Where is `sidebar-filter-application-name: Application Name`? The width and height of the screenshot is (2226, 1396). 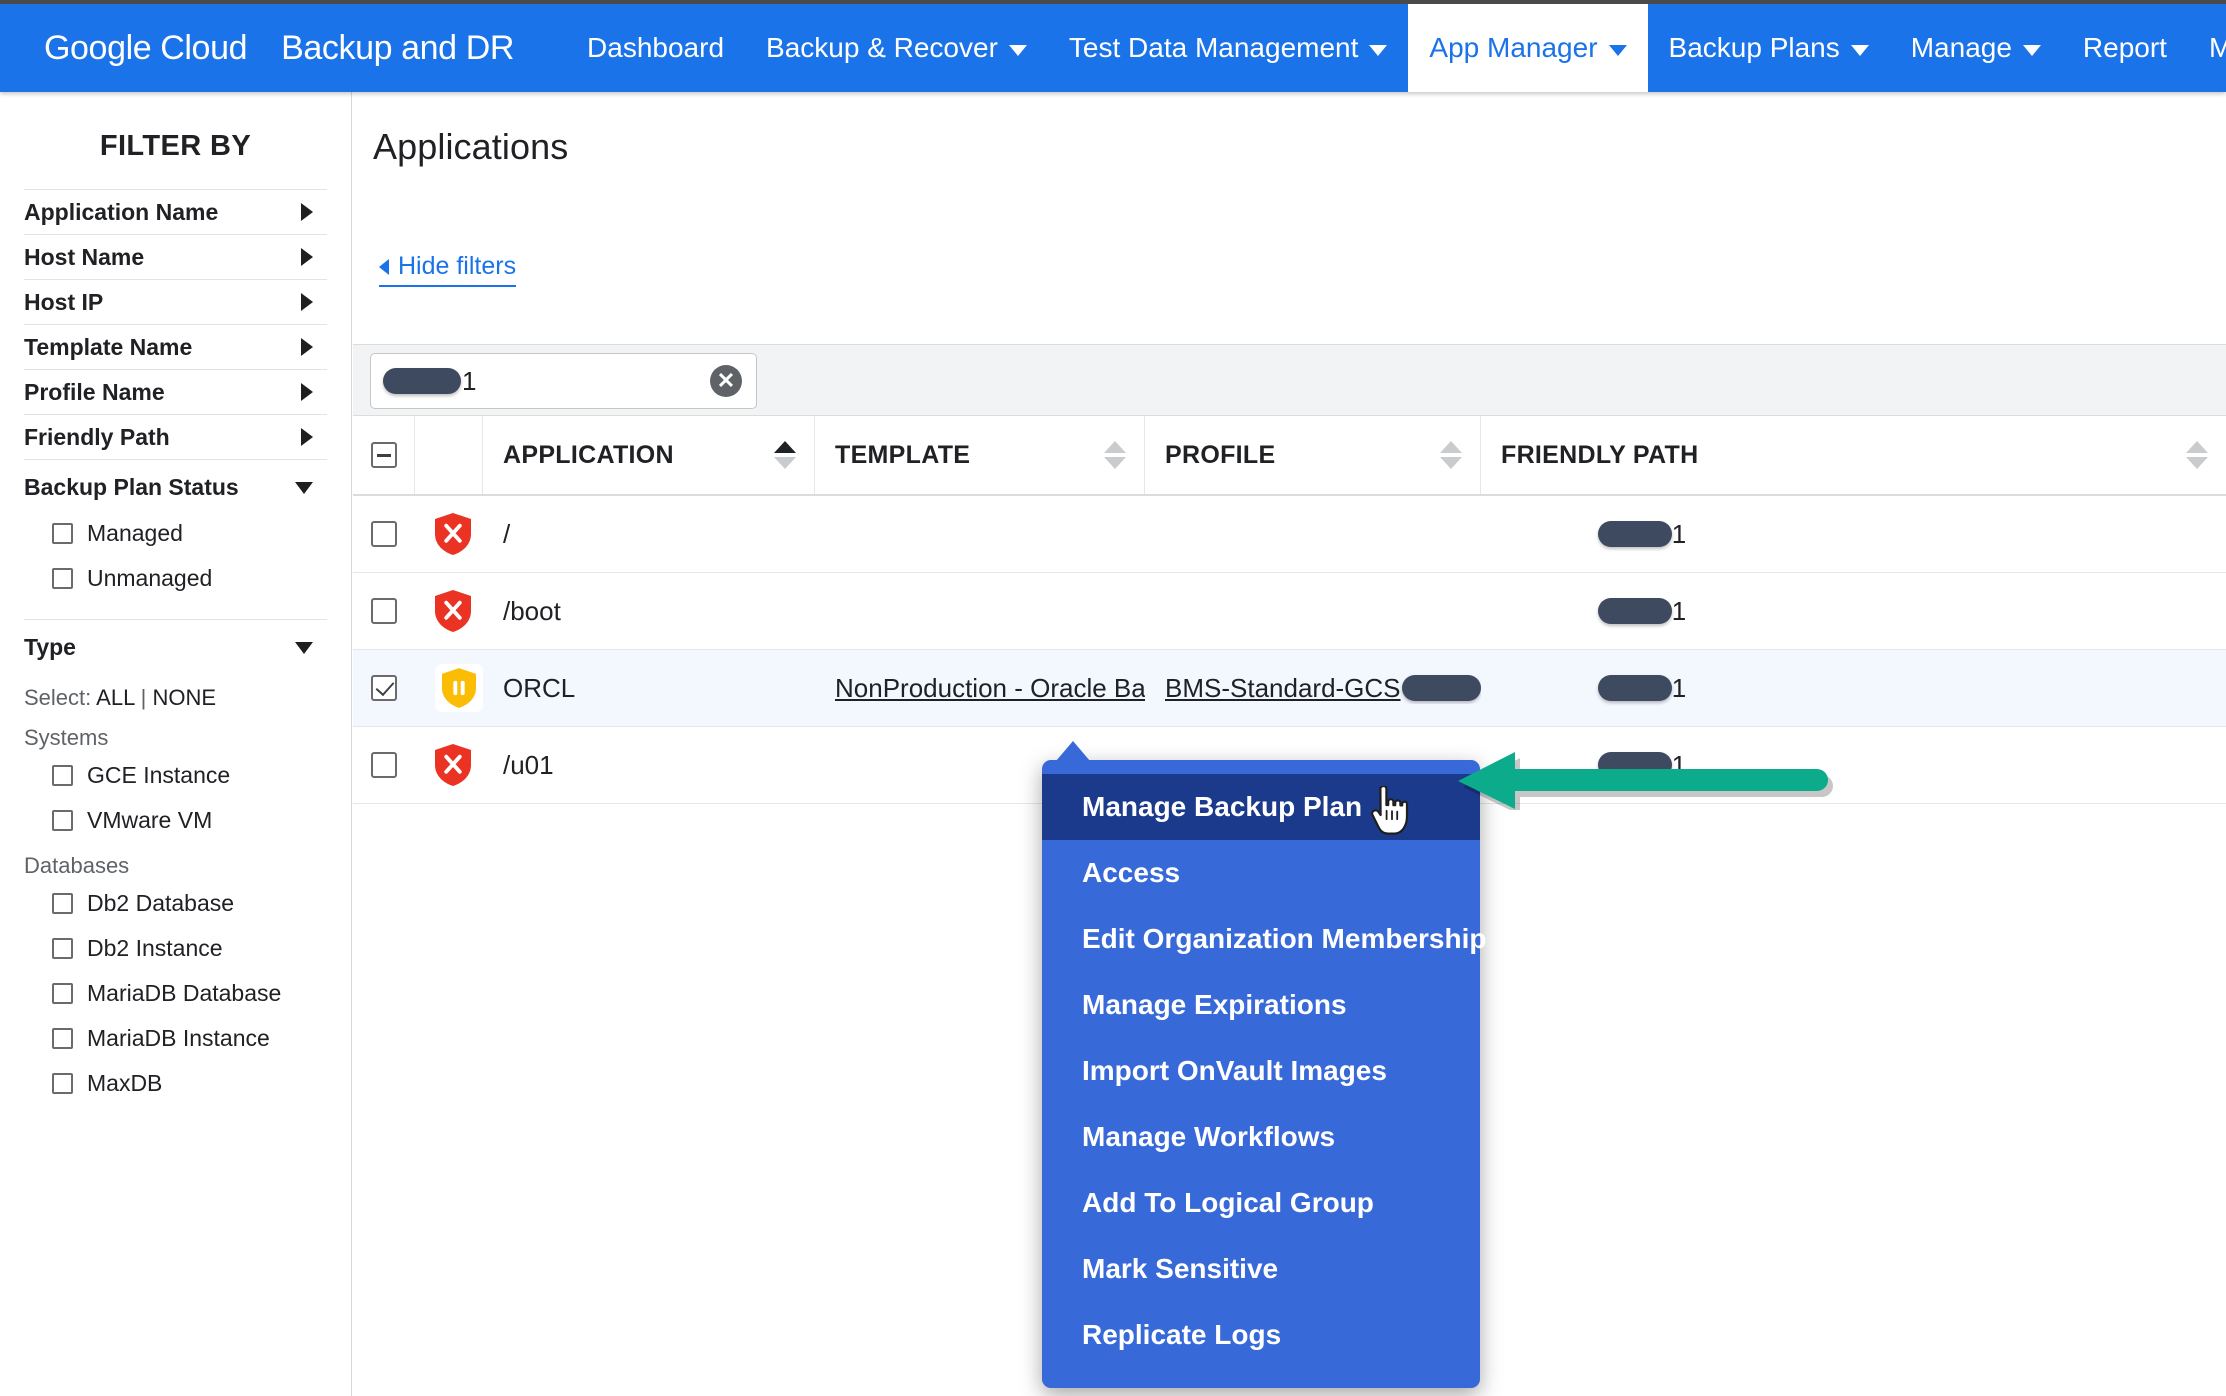
sidebar-filter-application-name: Application Name is located at coordinates (175, 211).